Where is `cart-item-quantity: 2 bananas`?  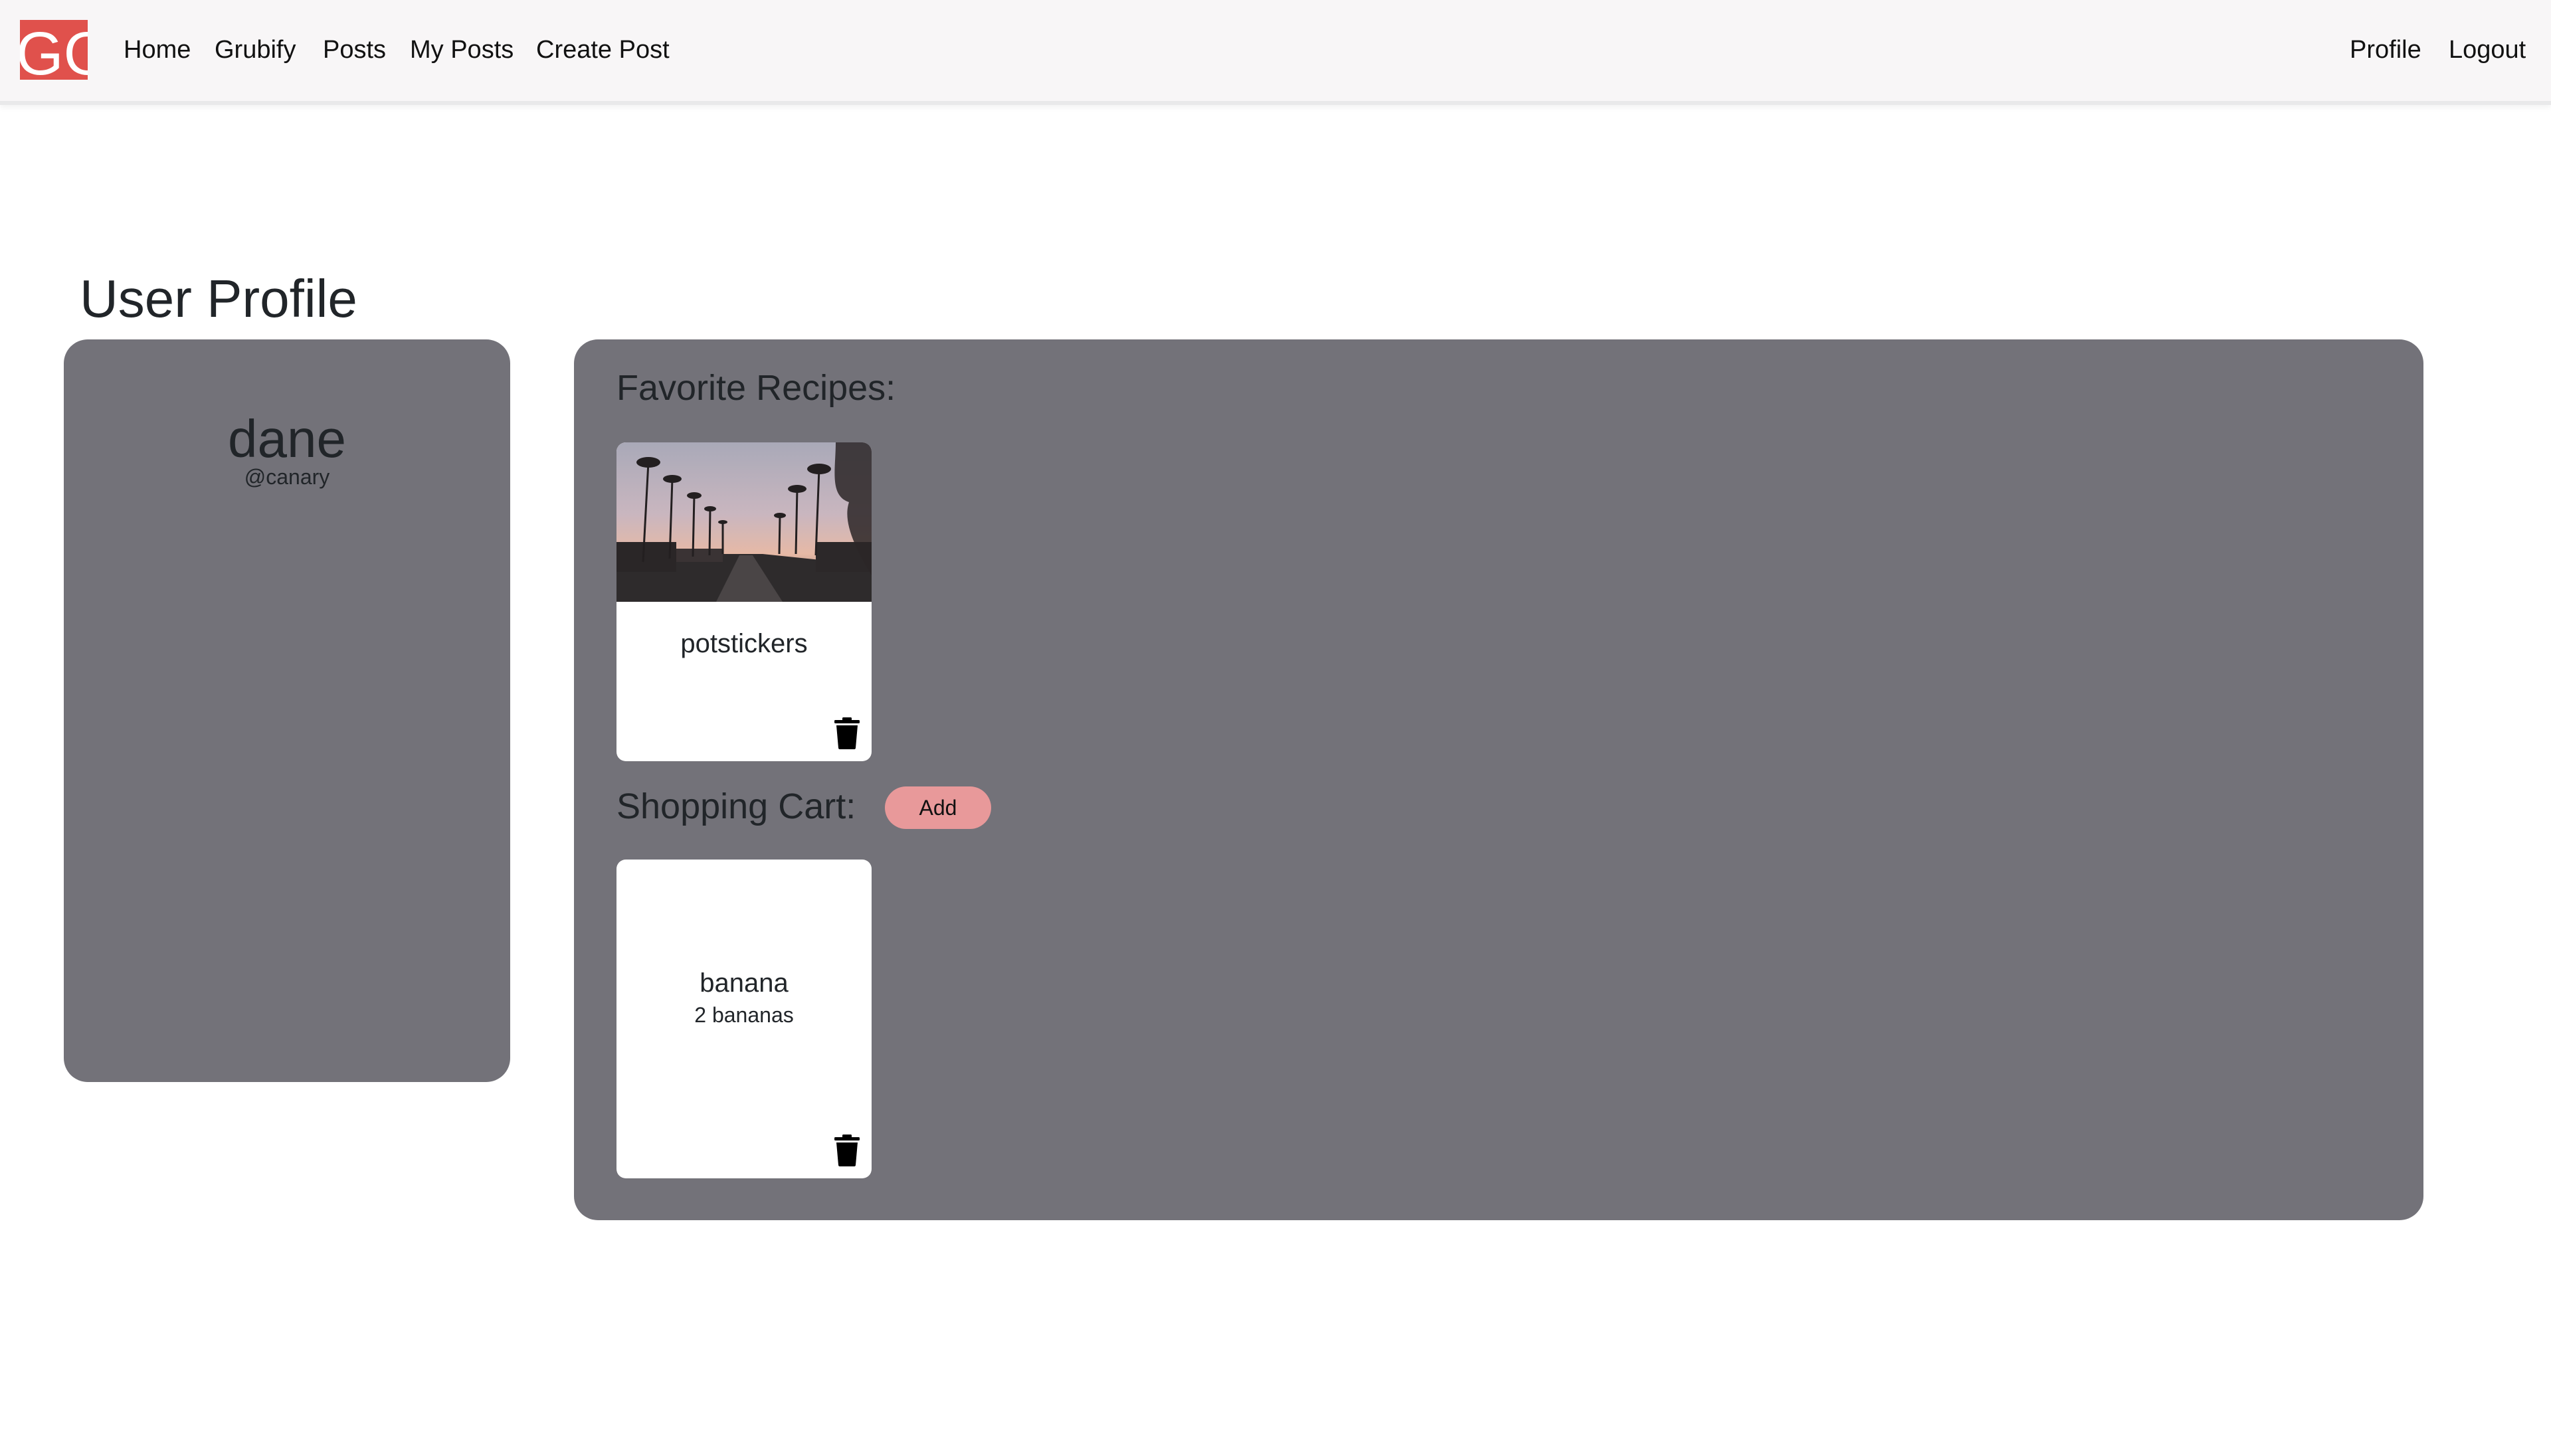 cart-item-quantity: 2 bananas is located at coordinates (744, 1015).